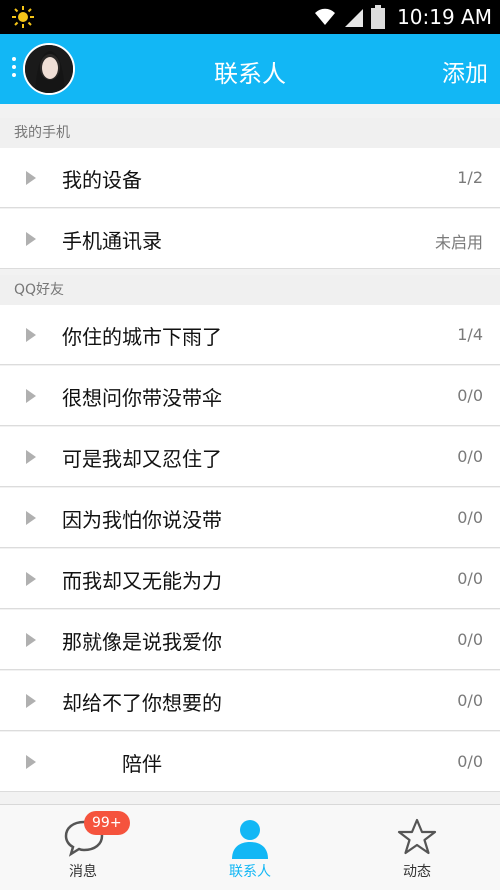 The width and height of the screenshot is (500, 890). I want to click on group-label: 却给不了你想要的, so click(142, 703).